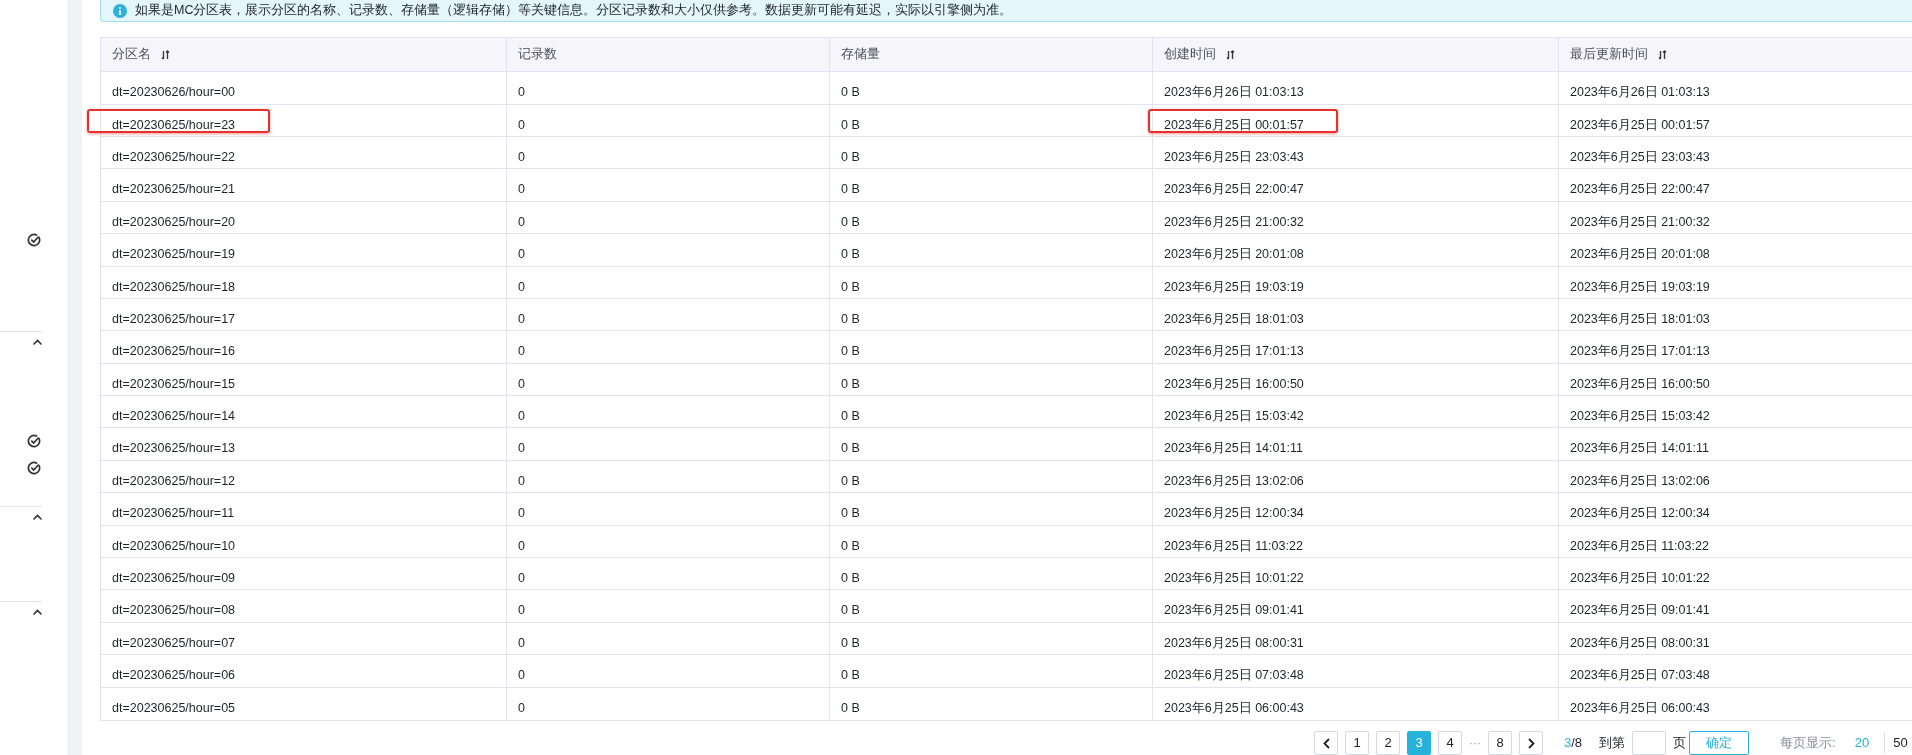  Describe the element at coordinates (1639, 545) in the screenshot. I see `table-cell: 2023年6月25日 11:03:22` at that location.